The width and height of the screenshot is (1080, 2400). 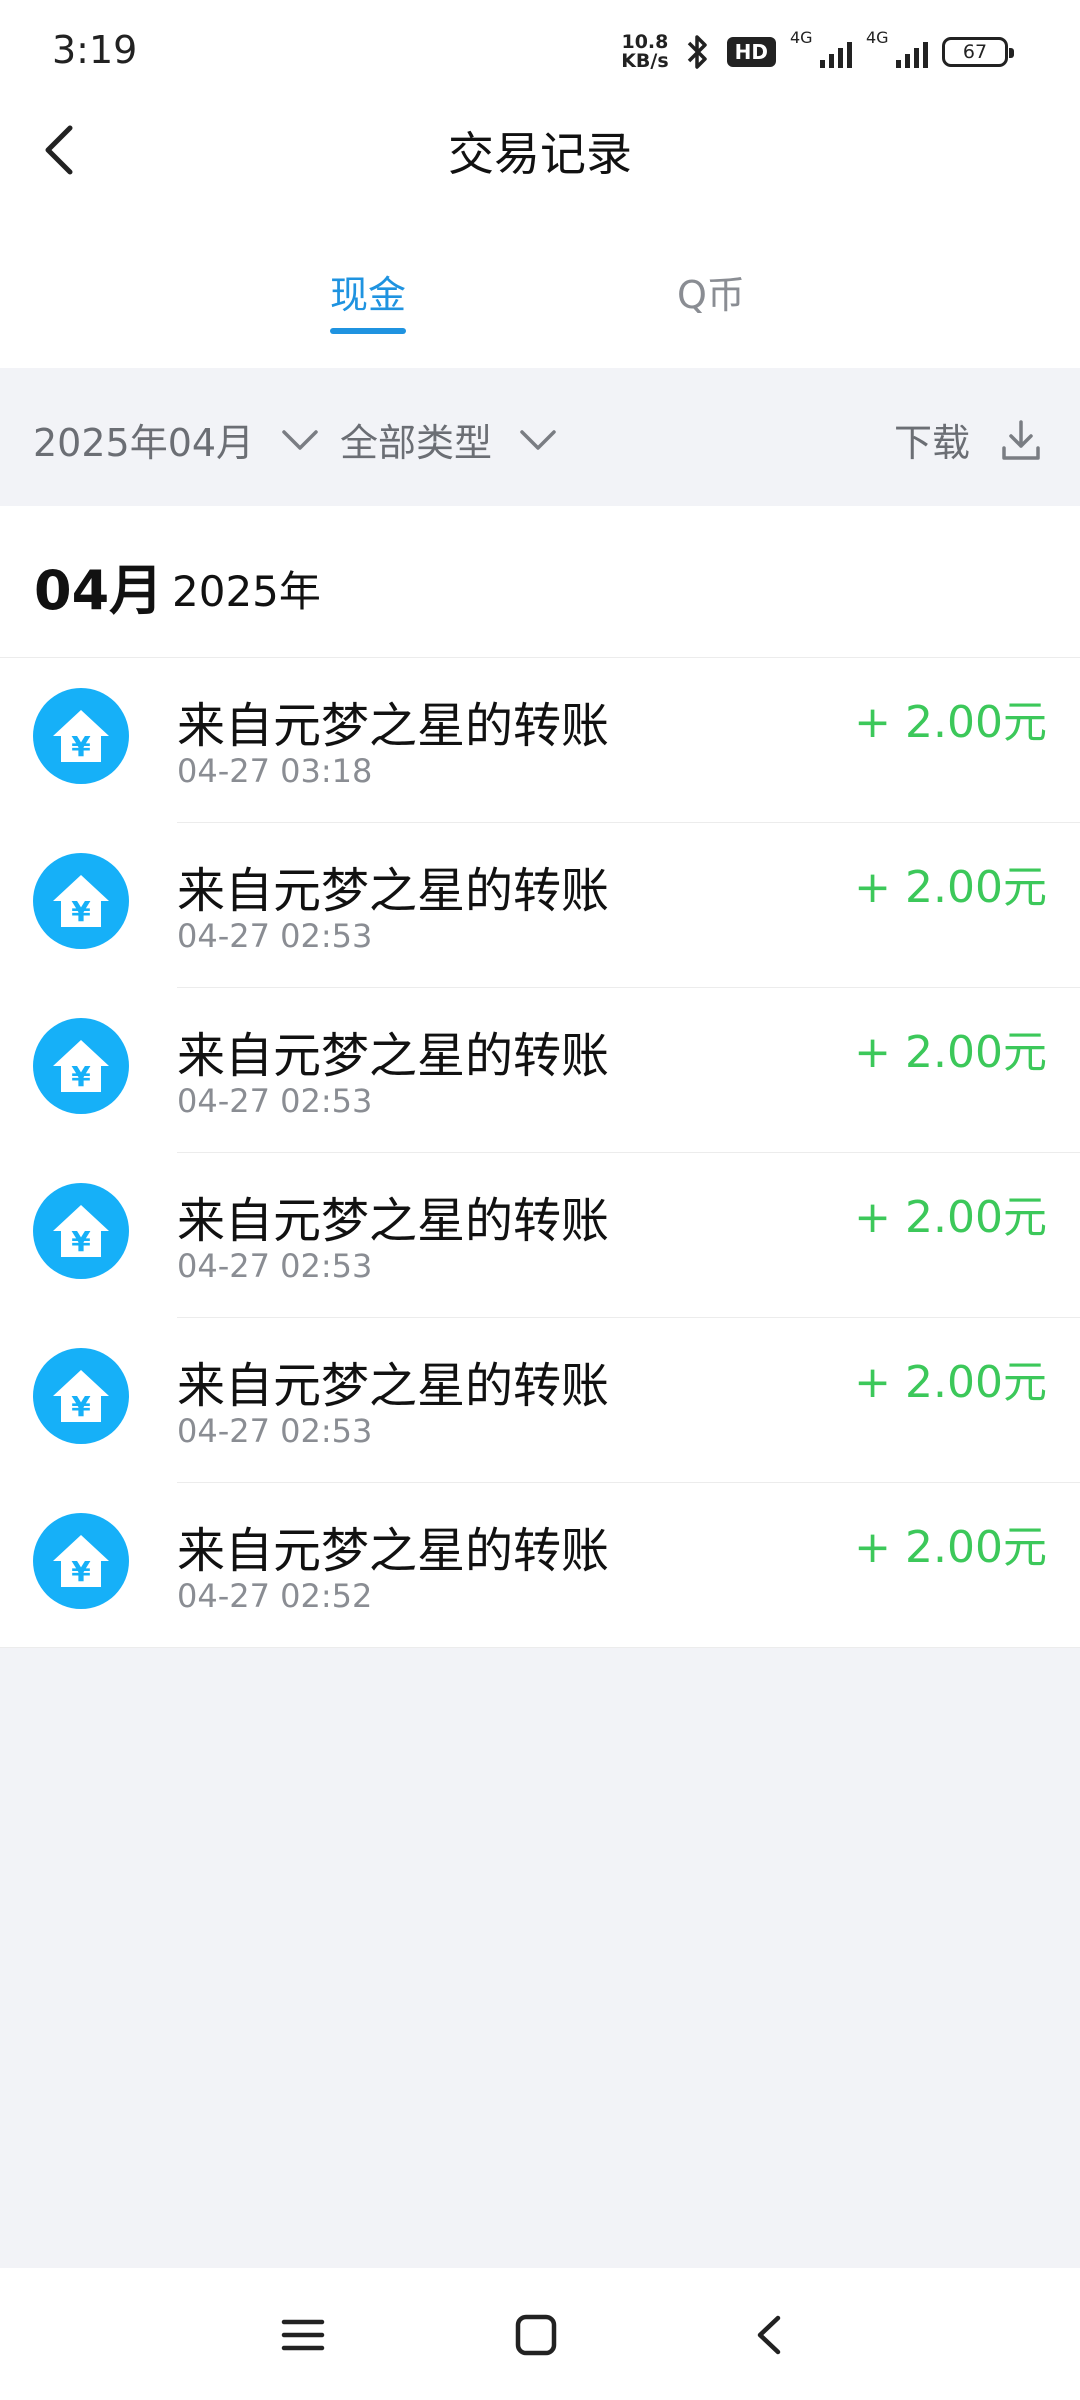 I want to click on system-nav-bar, so click(x=540, y=2334).